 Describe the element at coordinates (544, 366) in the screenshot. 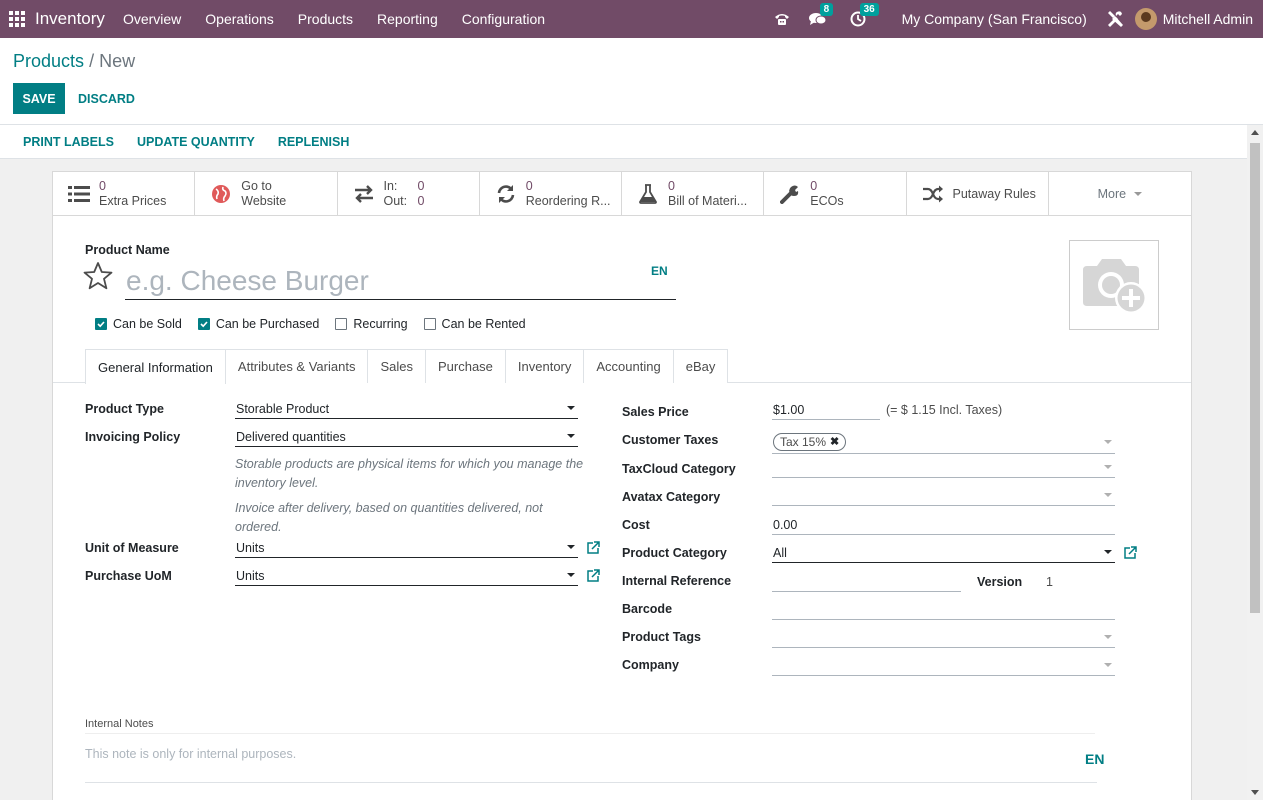

I see `tab-inventory: Inventory` at that location.